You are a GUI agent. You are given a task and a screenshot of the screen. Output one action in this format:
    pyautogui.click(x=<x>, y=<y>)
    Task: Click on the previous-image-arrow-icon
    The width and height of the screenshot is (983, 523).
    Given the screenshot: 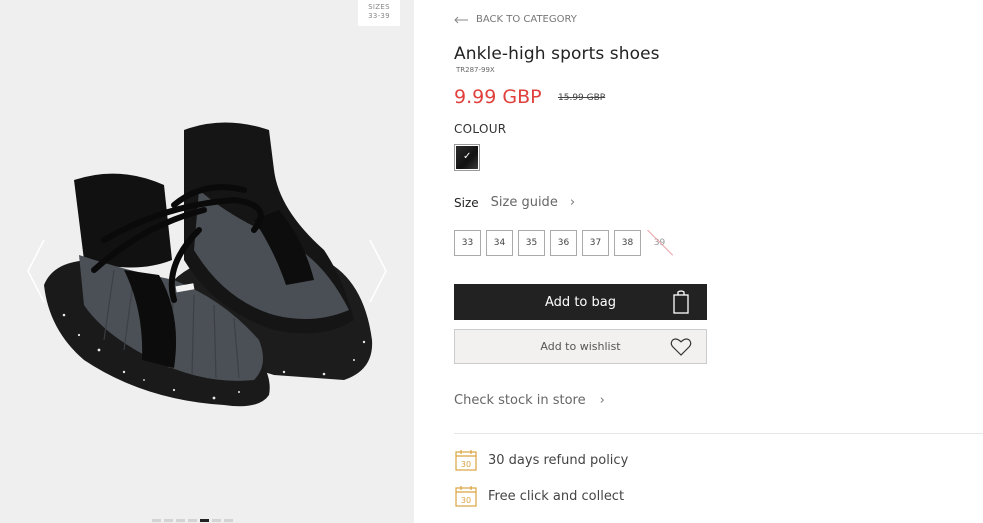 What is the action you would take?
    pyautogui.click(x=36, y=271)
    